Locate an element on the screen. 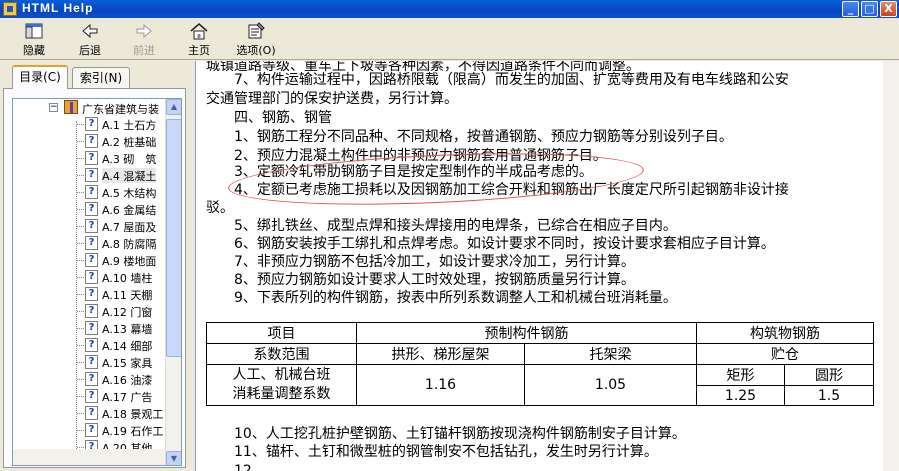 The width and height of the screenshot is (899, 471). tree-item: ? A.5 木结构 is located at coordinates (90, 192).